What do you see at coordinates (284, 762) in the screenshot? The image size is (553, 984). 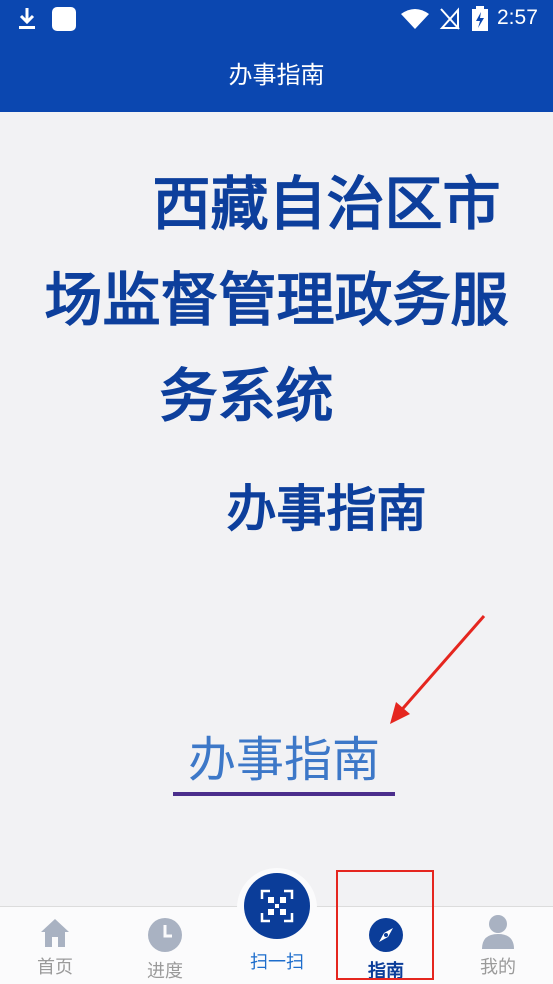 I see `guide-link: 办事指南` at bounding box center [284, 762].